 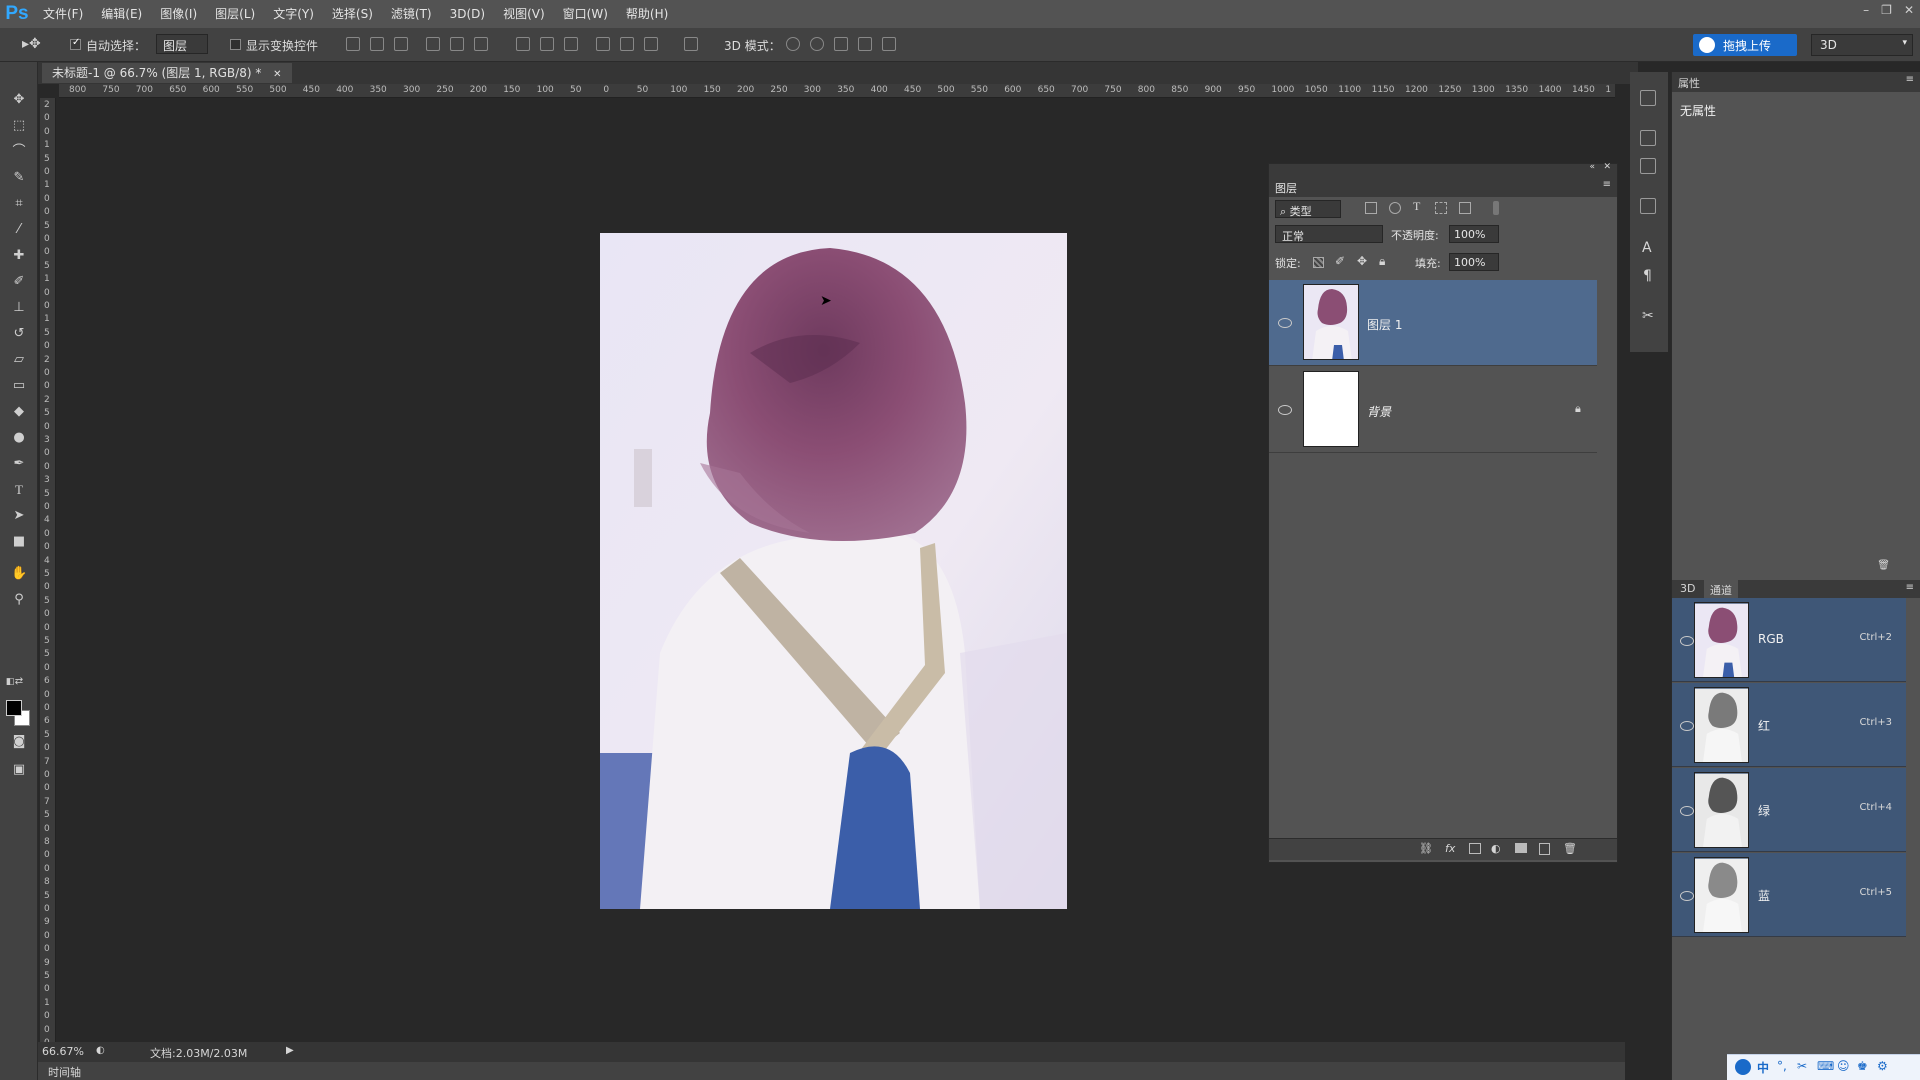 I want to click on marquee-tool-icon: ⬚, so click(x=19, y=126).